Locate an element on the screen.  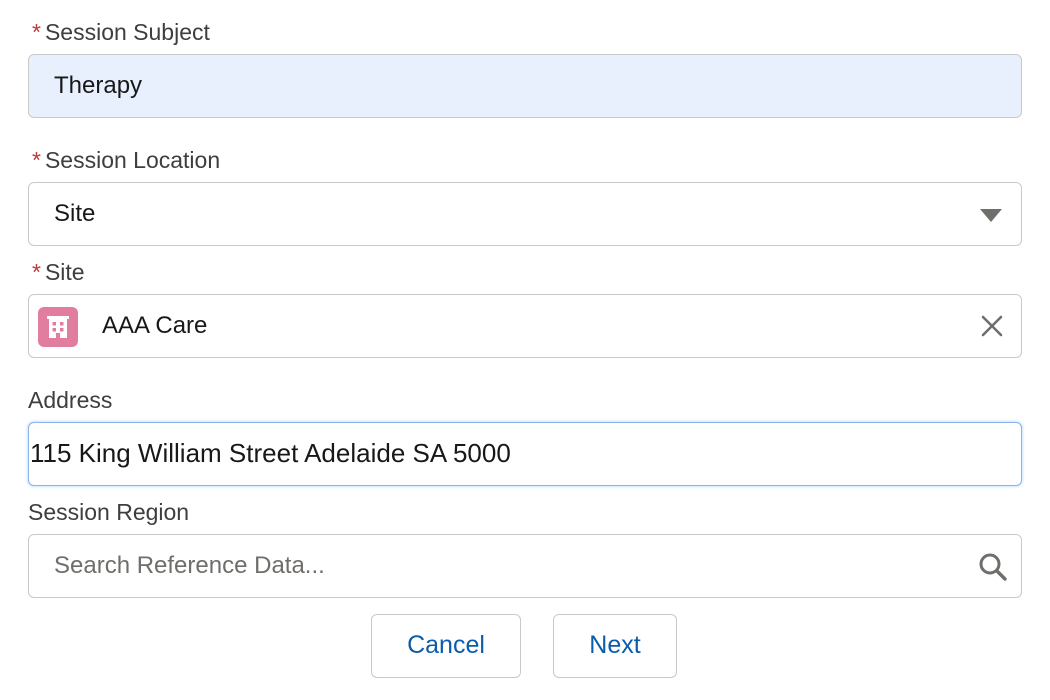
session-subject-label-text: Session Subject is located at coordinates (127, 32).